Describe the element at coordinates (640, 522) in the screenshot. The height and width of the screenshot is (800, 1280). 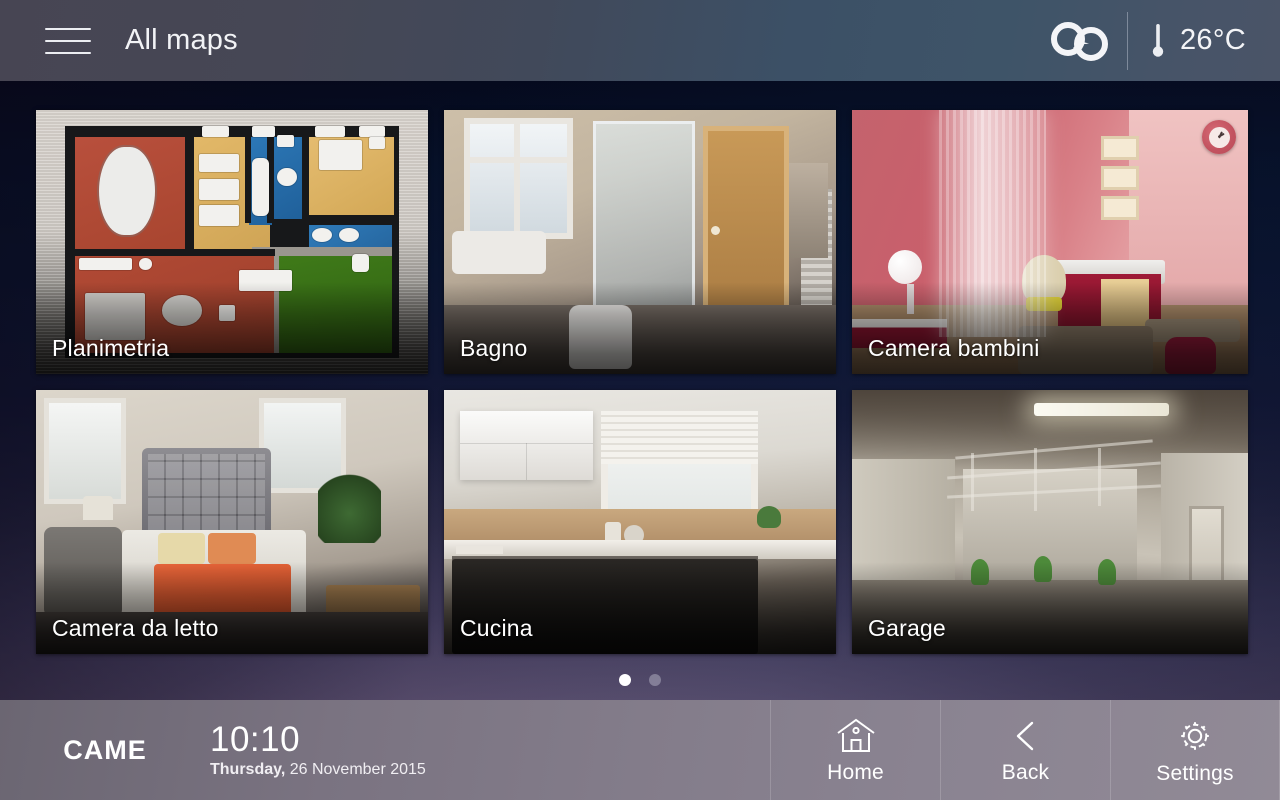
I see `map-card-cucina: Cucina` at that location.